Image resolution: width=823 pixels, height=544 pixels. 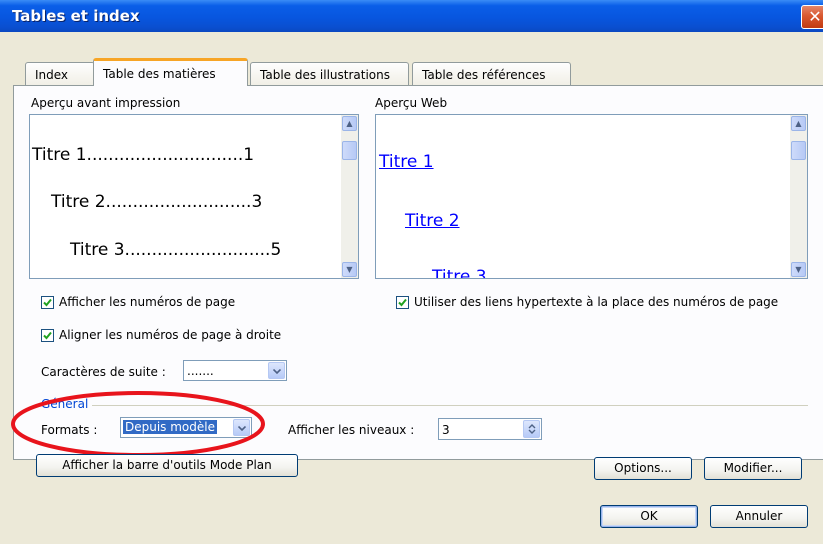 I want to click on tab-table-des-references: Table des références, so click(x=491, y=73).